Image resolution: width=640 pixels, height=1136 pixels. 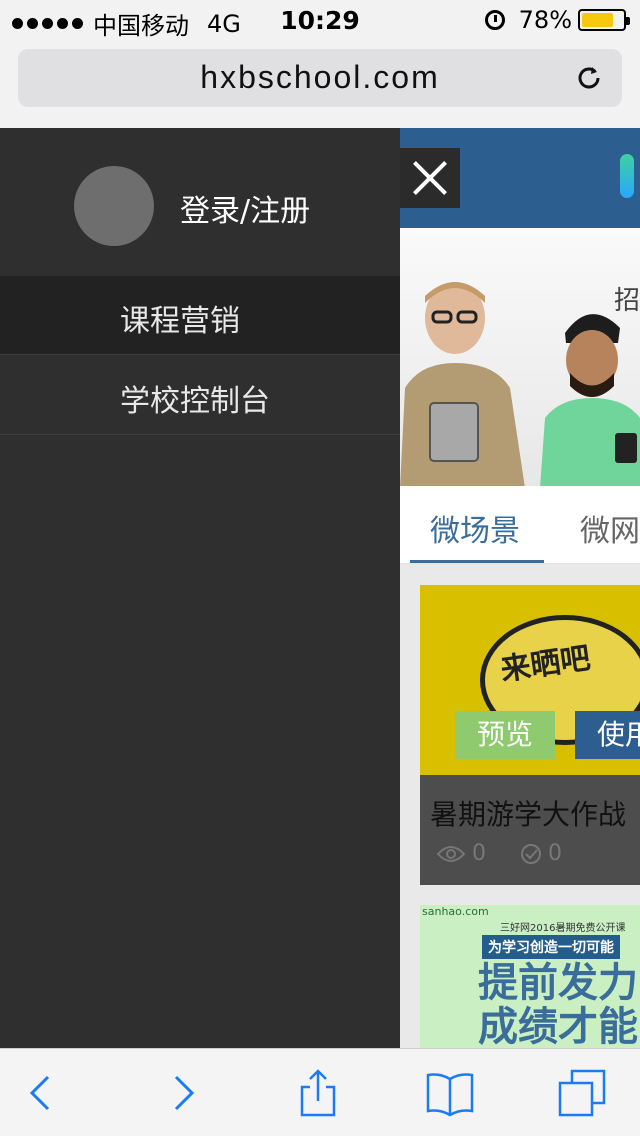 What do you see at coordinates (114, 206) in the screenshot?
I see `avatar` at bounding box center [114, 206].